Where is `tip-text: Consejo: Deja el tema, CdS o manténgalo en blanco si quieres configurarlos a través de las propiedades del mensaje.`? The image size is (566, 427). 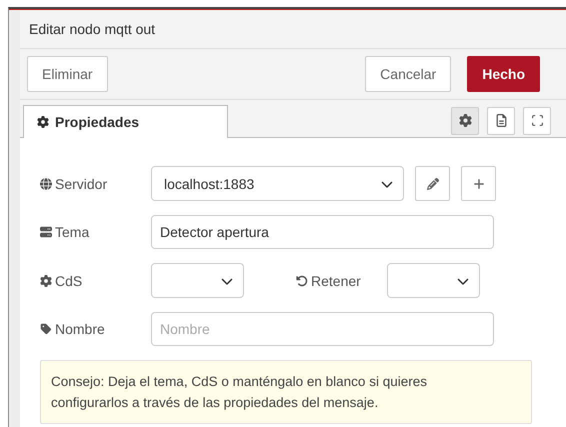
tip-text: Consejo: Deja el tema, CdS o manténgalo en blanco si quieres configurarlos a través de las propiedades del mensaje. is located at coordinates (286, 392).